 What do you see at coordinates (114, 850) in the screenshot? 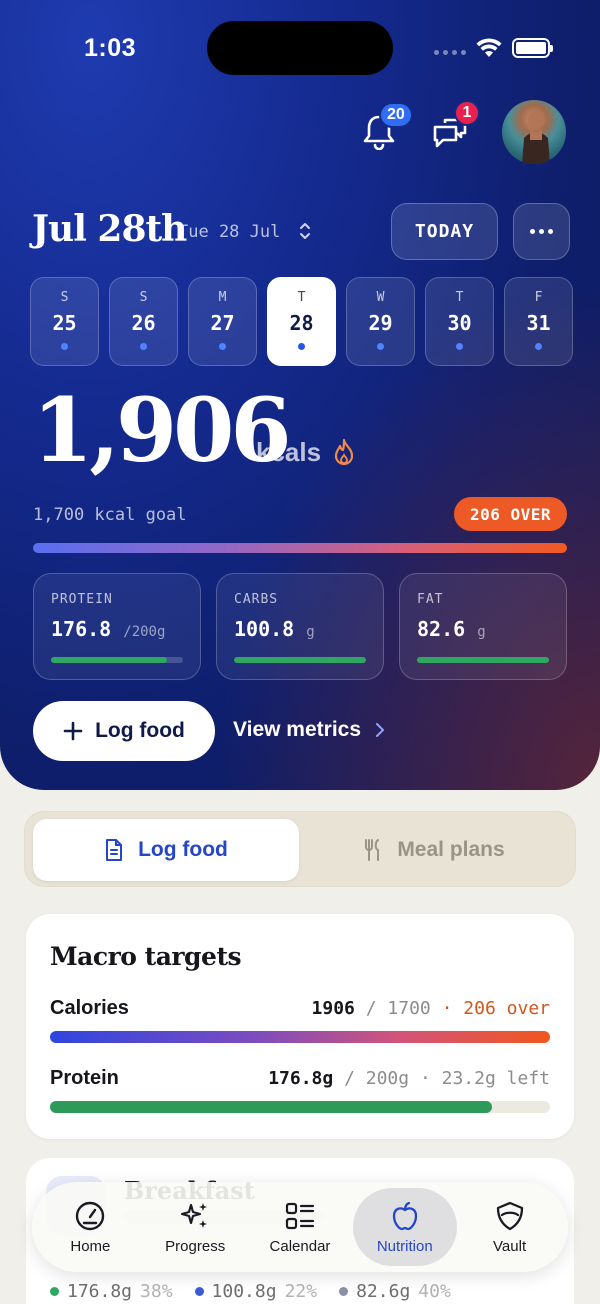
I see `document-icon` at bounding box center [114, 850].